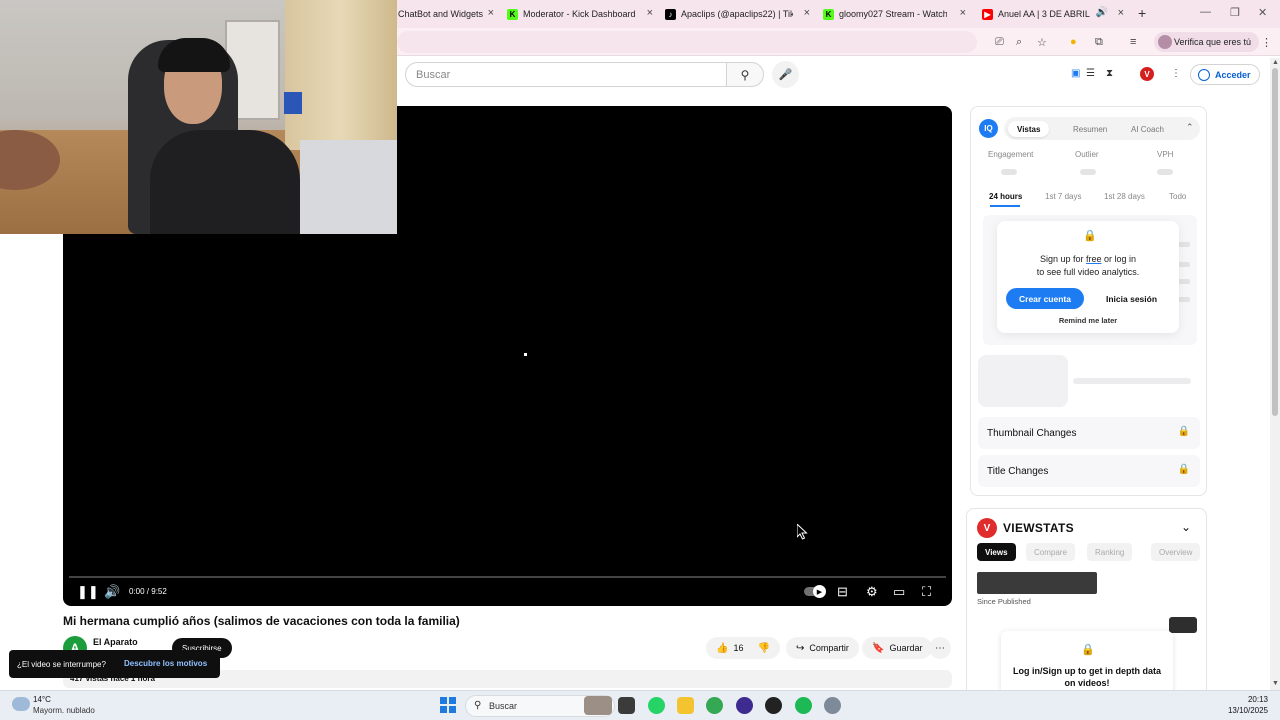 The height and width of the screenshot is (720, 1280). What do you see at coordinates (1005, 206) in the screenshot?
I see `range-underline` at bounding box center [1005, 206].